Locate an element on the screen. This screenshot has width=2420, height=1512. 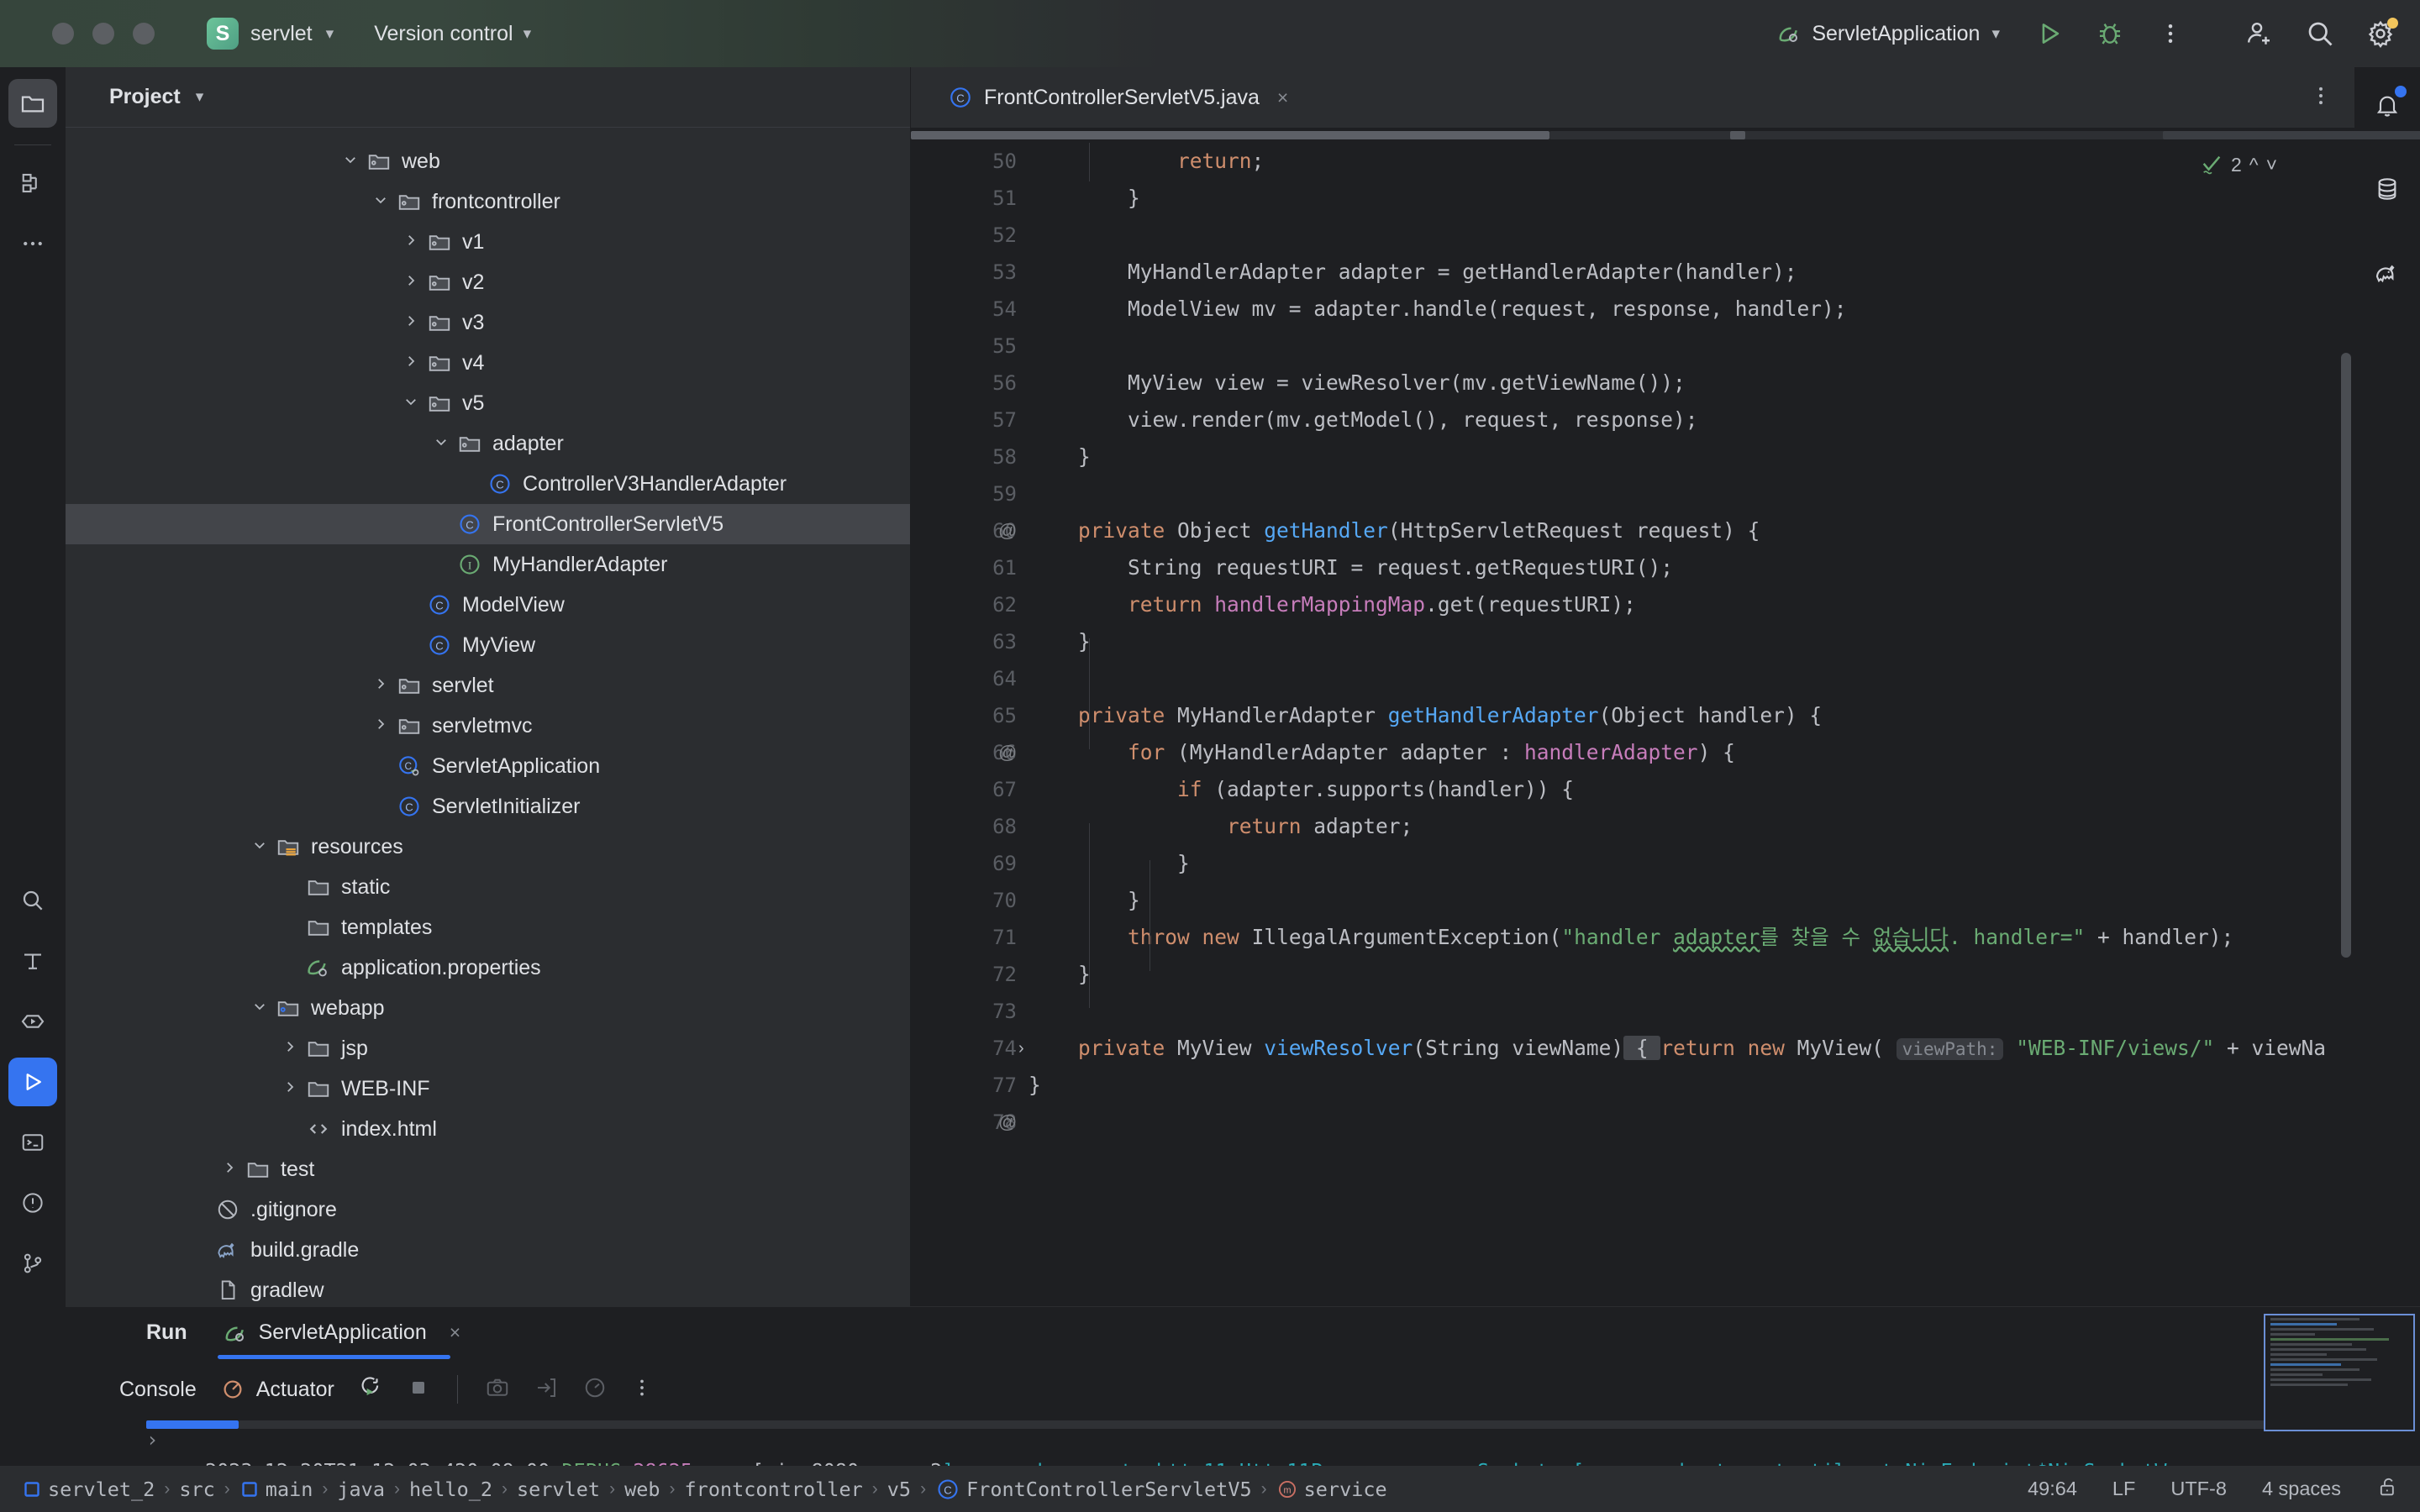
close-window-button is located at coordinates (63, 34).